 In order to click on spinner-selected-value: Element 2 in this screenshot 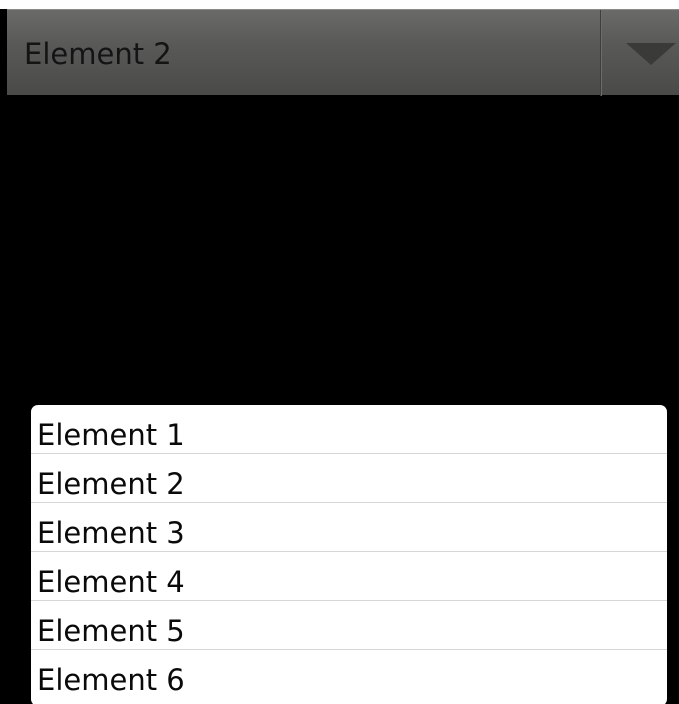, I will do `click(98, 54)`.